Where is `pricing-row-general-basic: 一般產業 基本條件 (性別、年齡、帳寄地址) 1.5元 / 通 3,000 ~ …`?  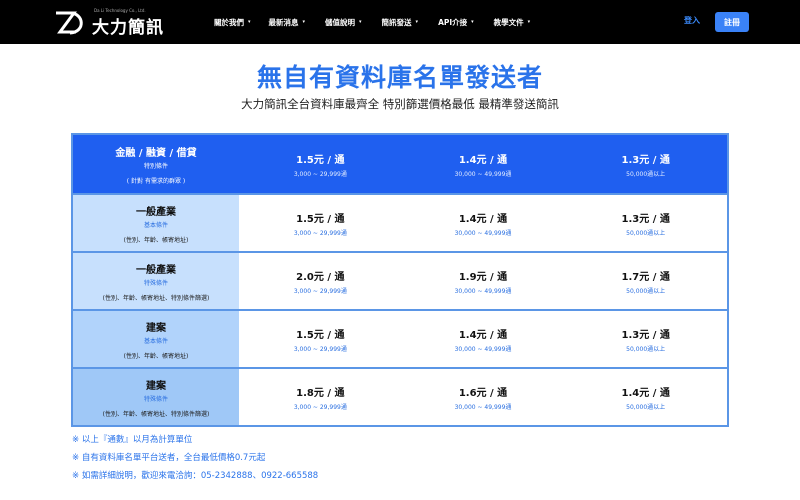 pricing-row-general-basic: 一般產業 基本條件 (性別、年齡、帳寄地址) 1.5元 / 通 3,000 ~ … is located at coordinates (400, 222).